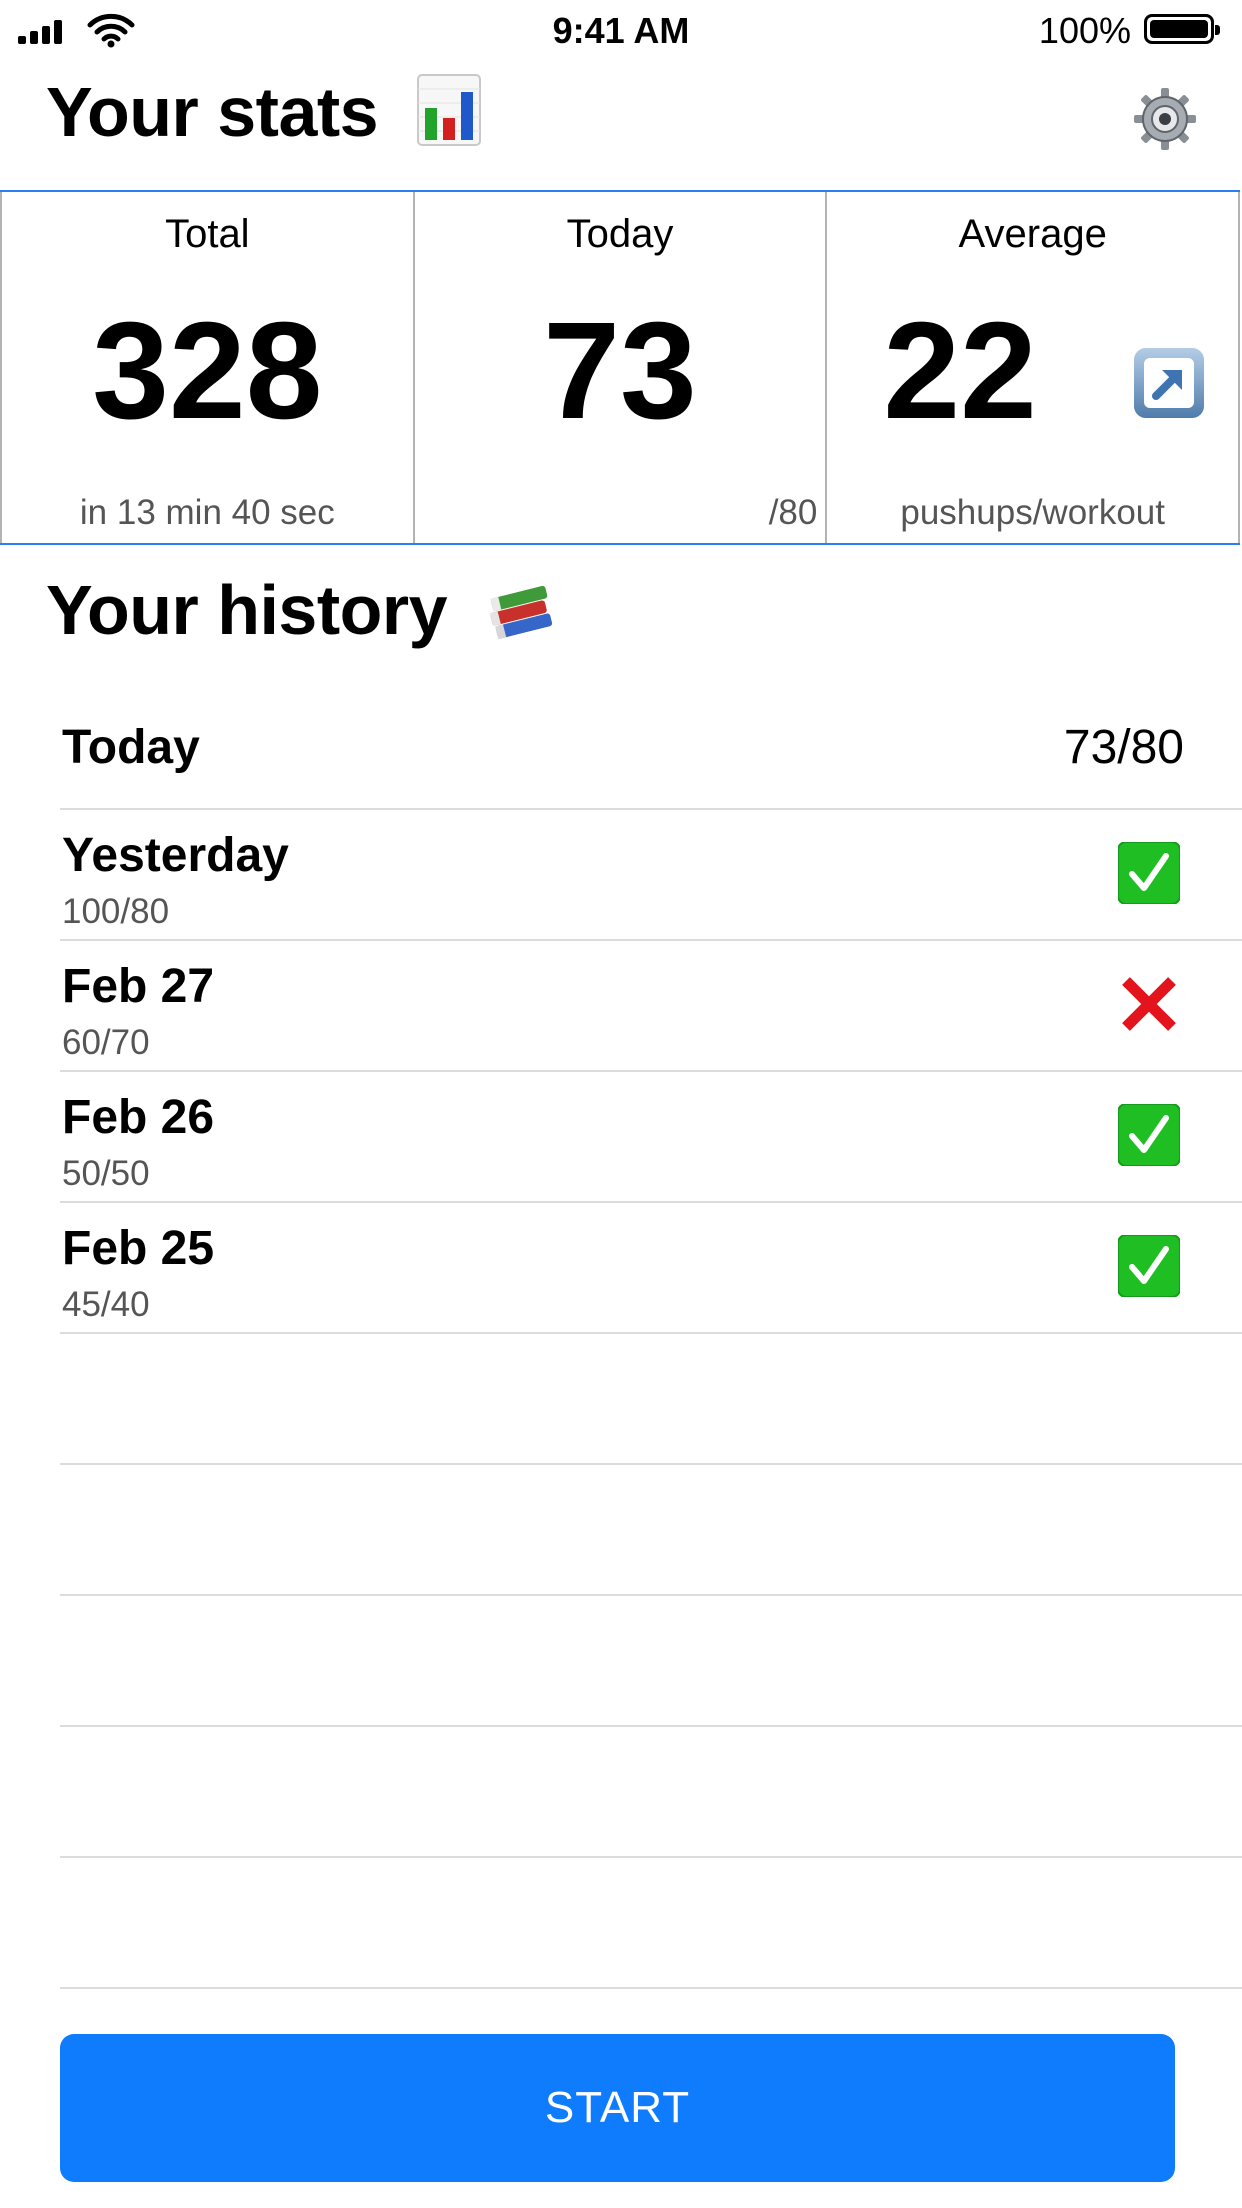 This screenshot has height=2208, width=1242. What do you see at coordinates (247, 610) in the screenshot?
I see `history-title-text: Your history` at bounding box center [247, 610].